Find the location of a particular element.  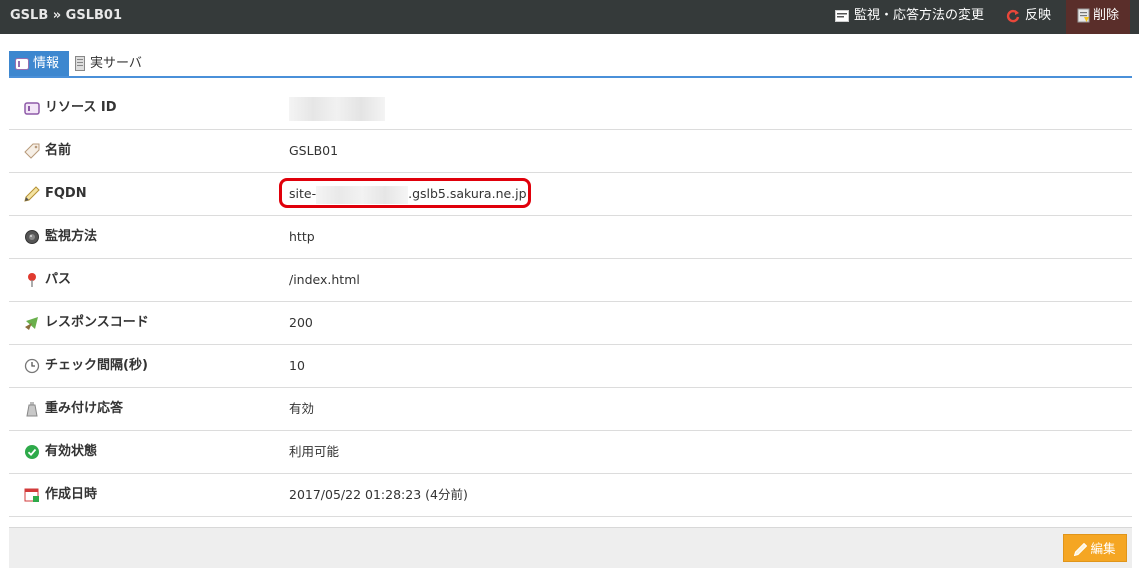

detail-label: リソース ID is located at coordinates (81, 107).